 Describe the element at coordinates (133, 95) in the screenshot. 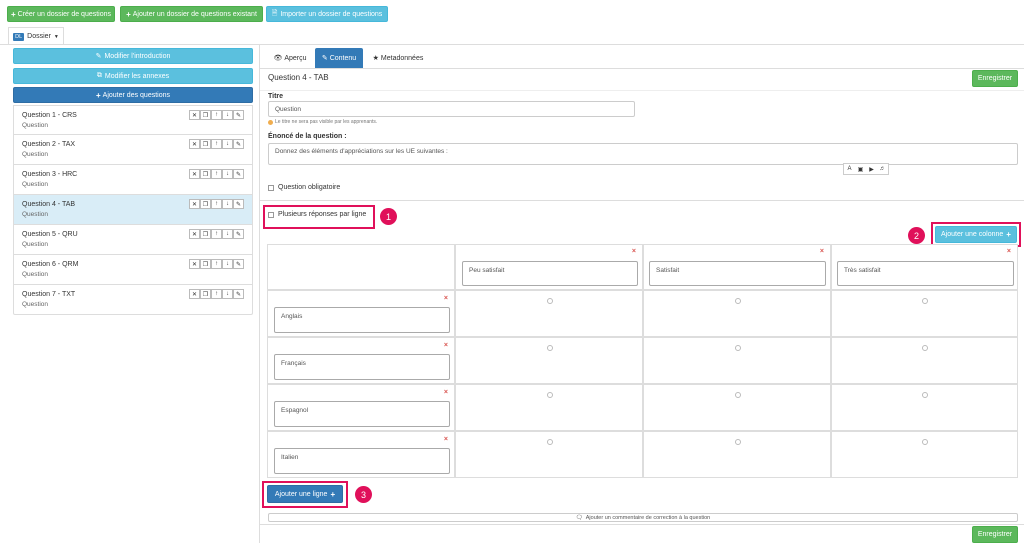

I see `add-questions-button: + Ajouter des questions` at that location.